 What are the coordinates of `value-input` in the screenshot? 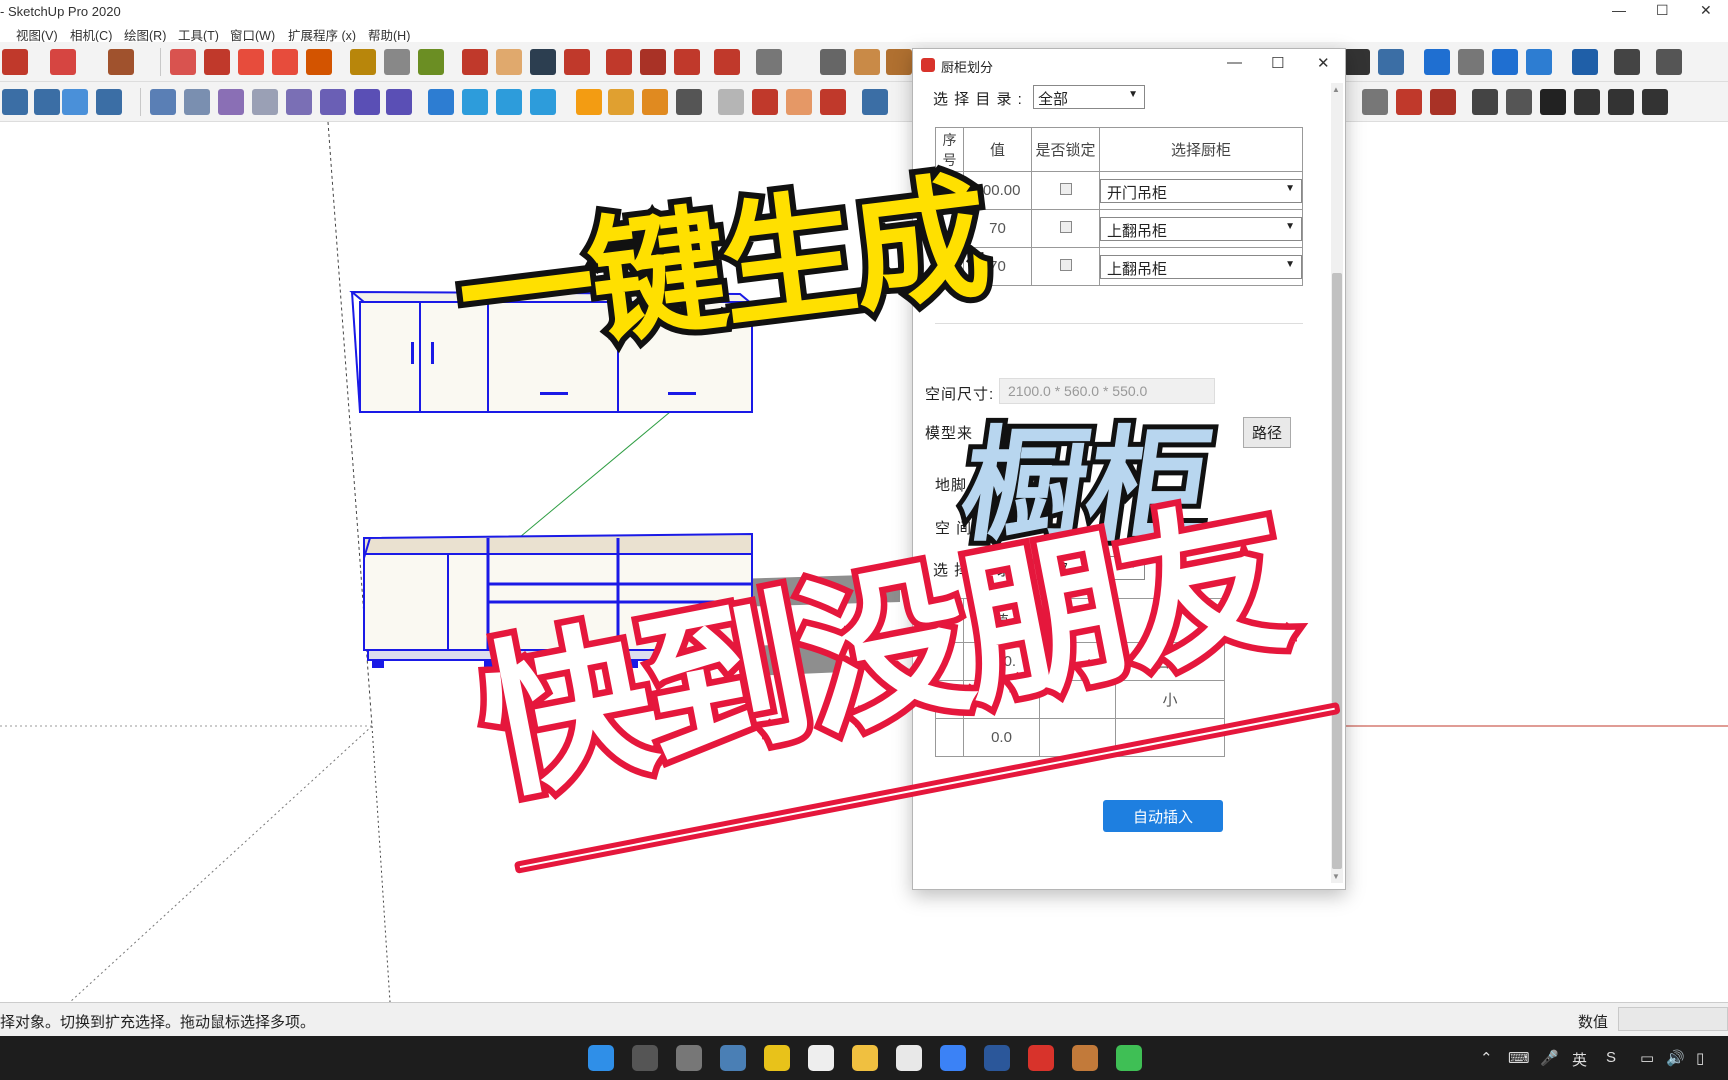 It's located at (1673, 1019).